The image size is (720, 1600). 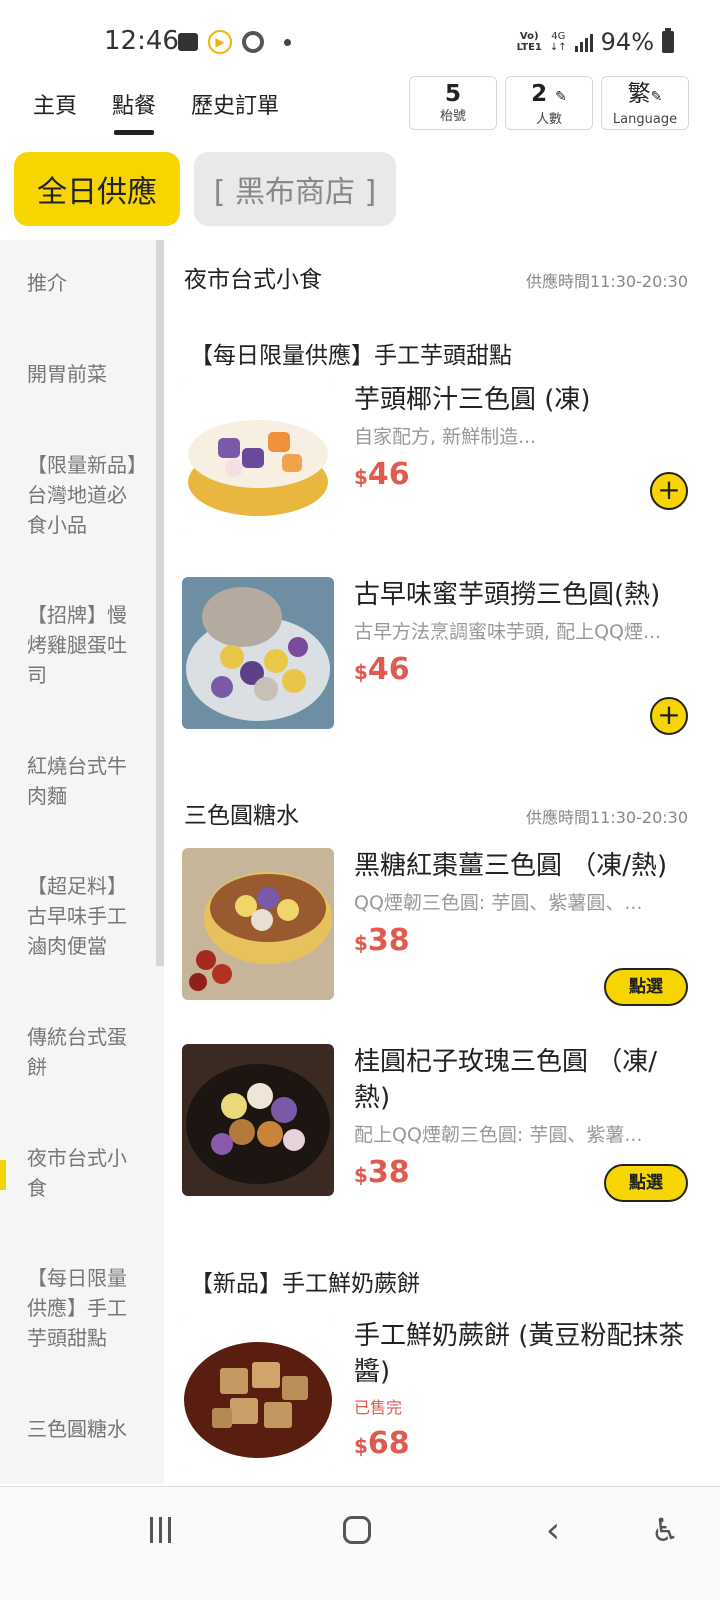 I want to click on table-number: 5, so click(x=452, y=94).